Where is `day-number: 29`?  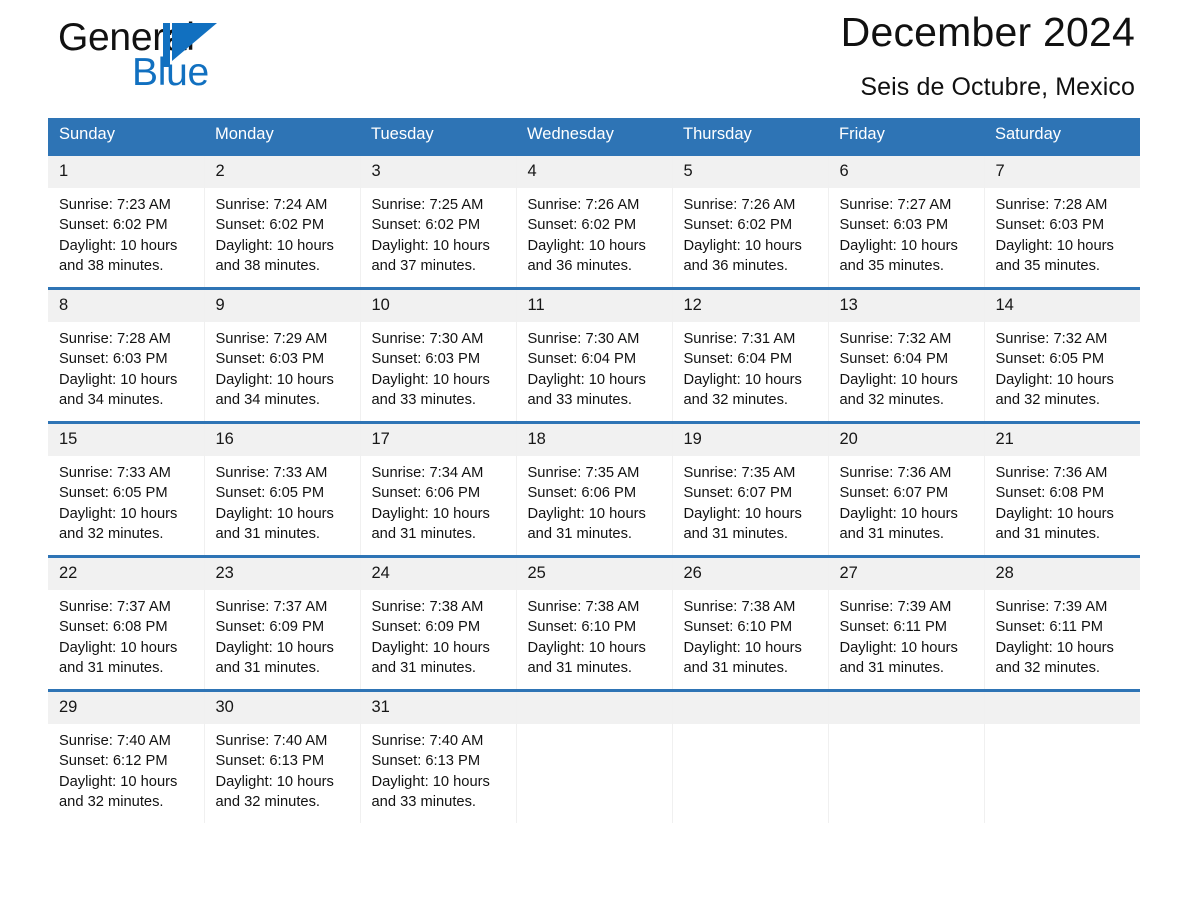
day-number: 29 is located at coordinates (126, 708).